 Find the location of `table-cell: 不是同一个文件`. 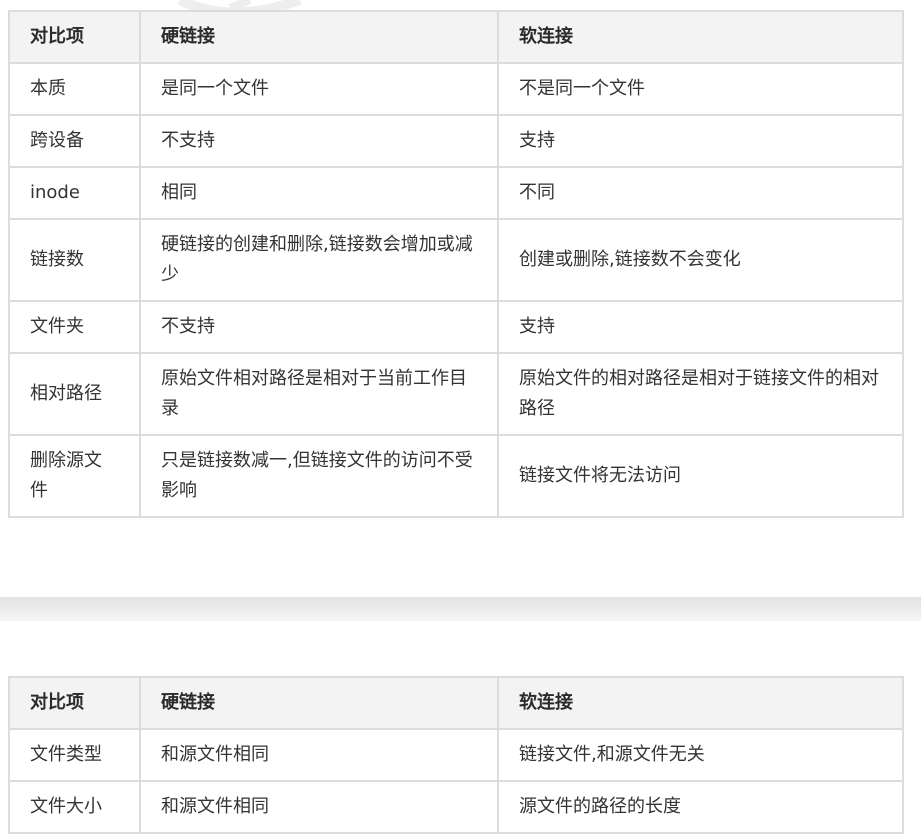

table-cell: 不是同一个文件 is located at coordinates (700, 89).